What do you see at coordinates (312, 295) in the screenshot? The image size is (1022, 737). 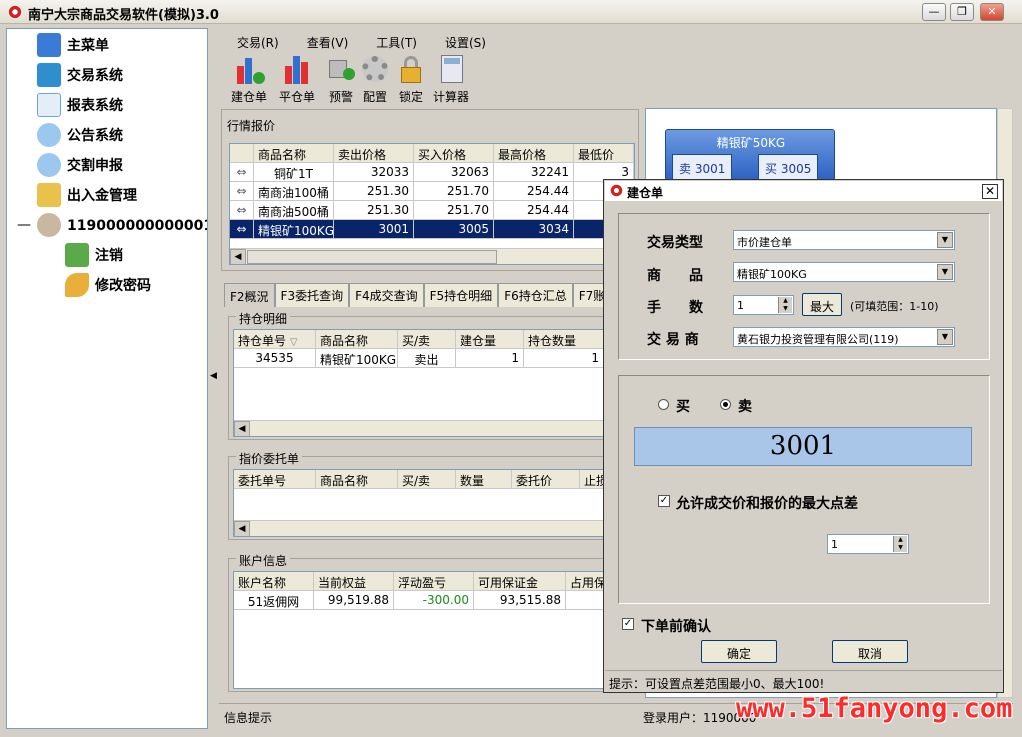 I see `tab-order-query: F3委托查询` at bounding box center [312, 295].